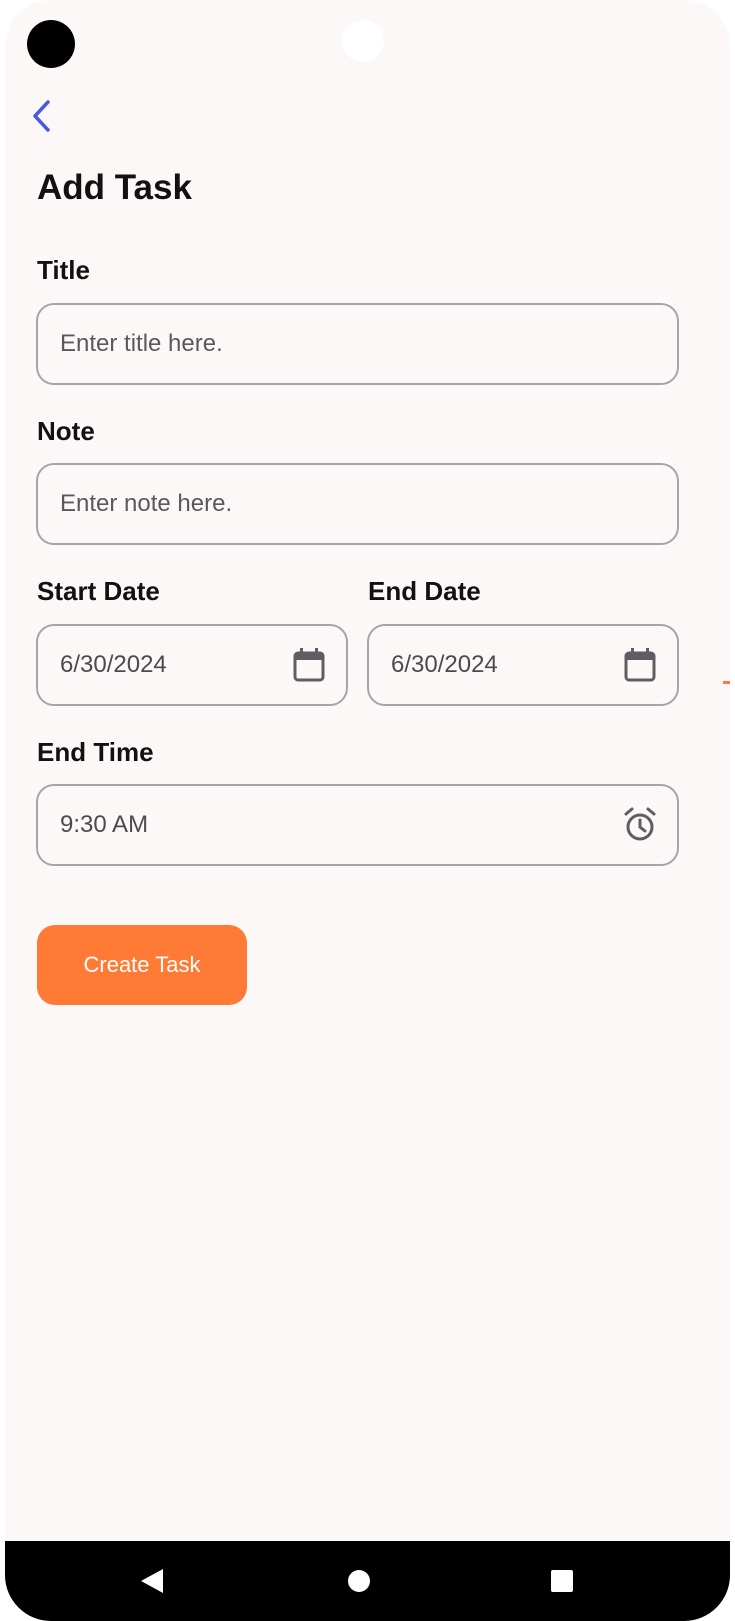 The width and height of the screenshot is (735, 1621). Describe the element at coordinates (424, 591) in the screenshot. I see `end-date-label: End Date` at that location.